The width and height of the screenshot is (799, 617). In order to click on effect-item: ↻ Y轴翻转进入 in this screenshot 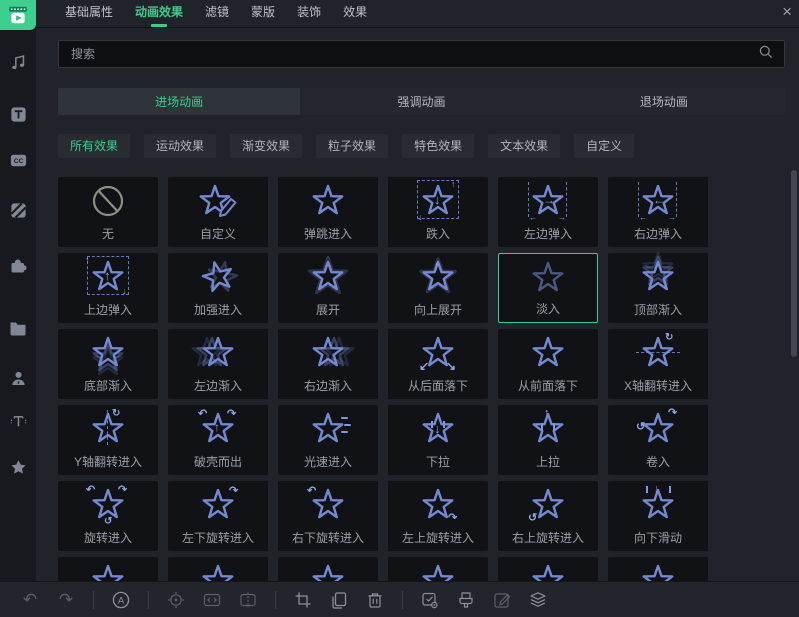, I will do `click(108, 440)`.